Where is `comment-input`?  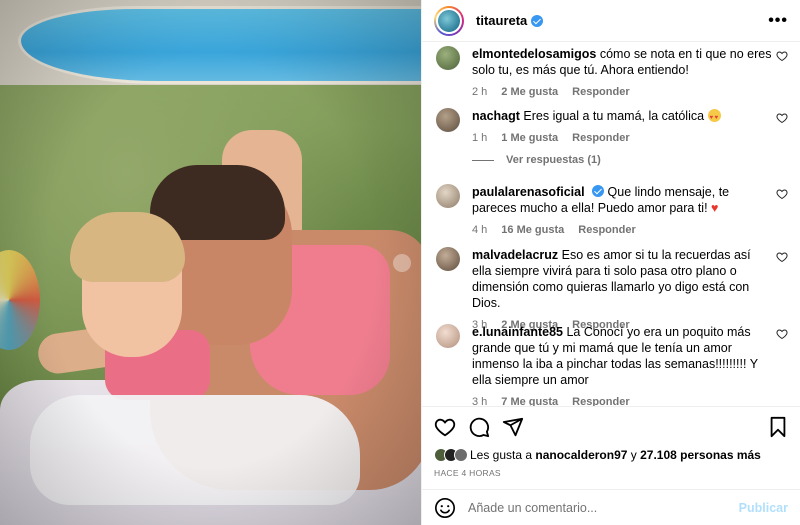
comment-input is located at coordinates (603, 507).